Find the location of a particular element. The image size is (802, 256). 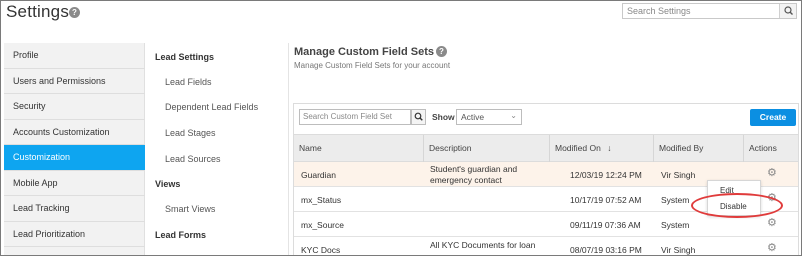

row-name: KYC Docs is located at coordinates (321, 250).